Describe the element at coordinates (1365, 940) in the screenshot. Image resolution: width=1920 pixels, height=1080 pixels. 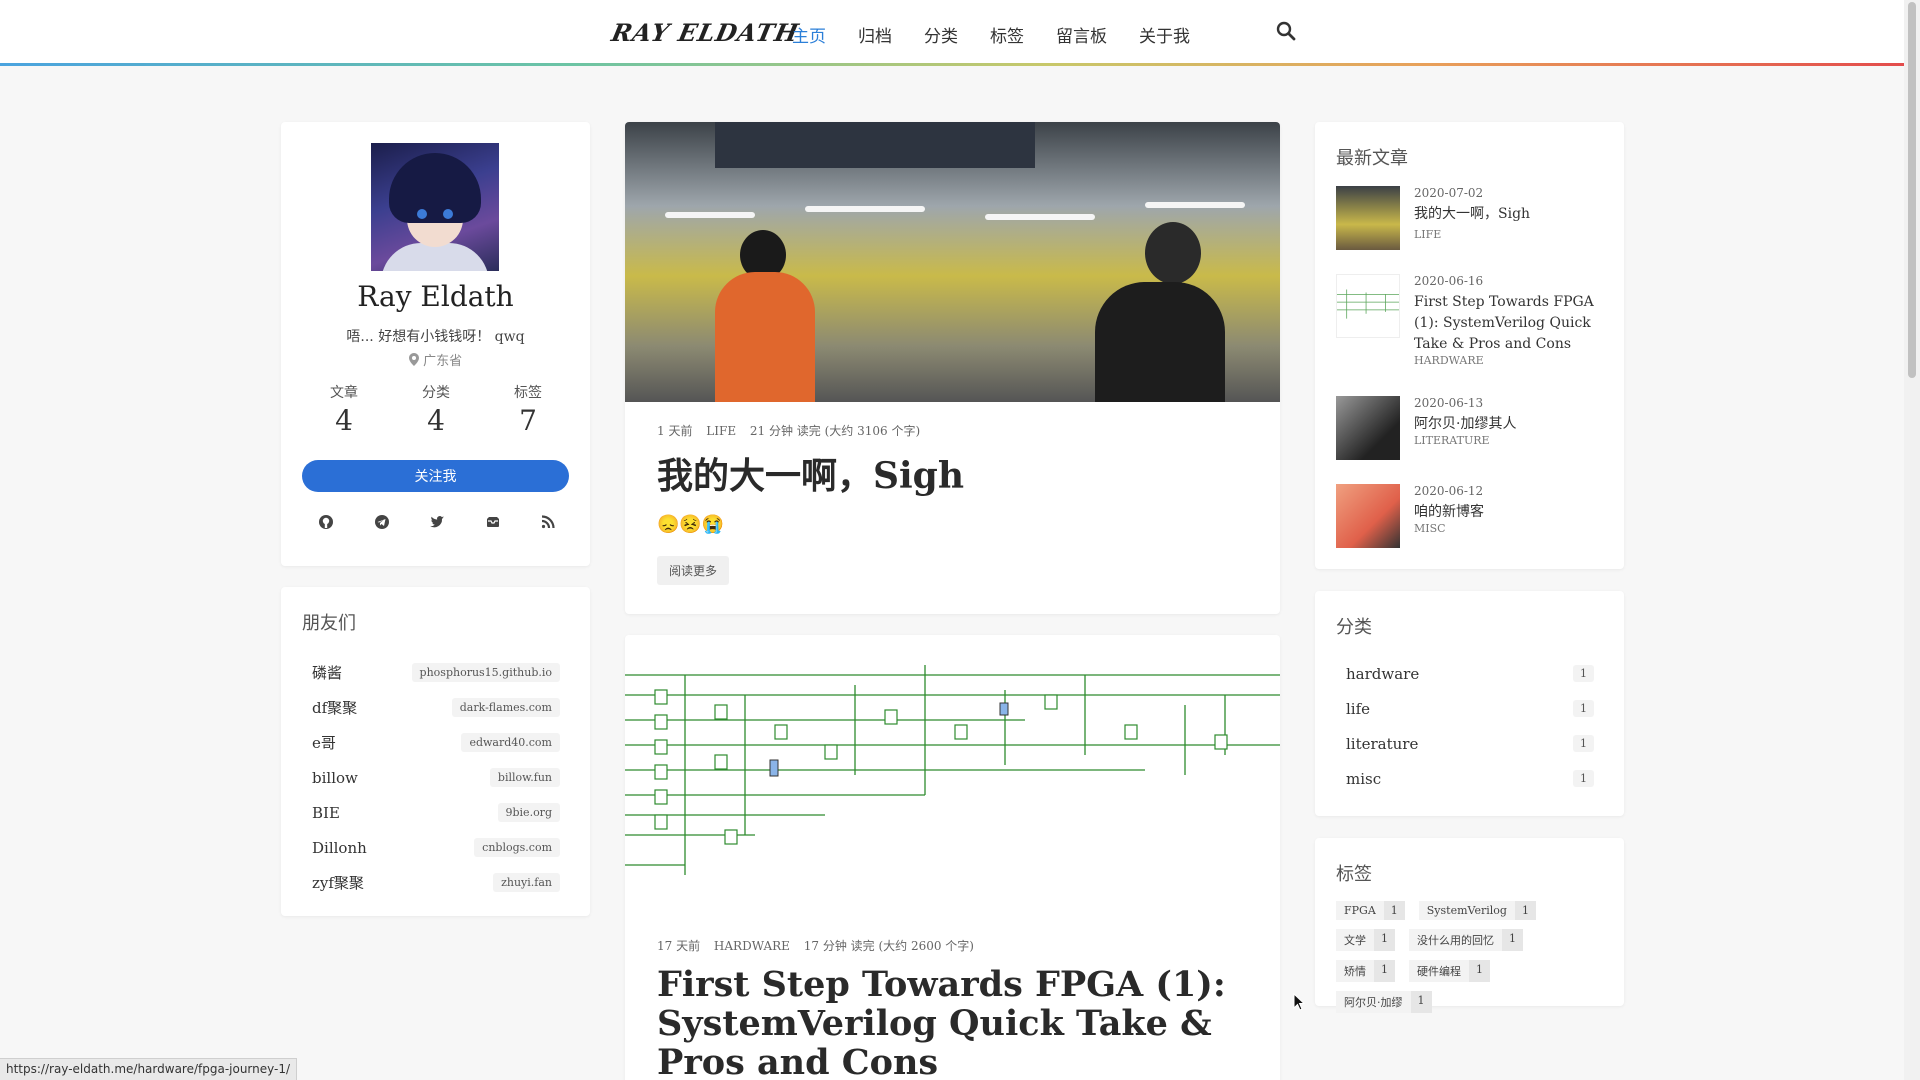
I see `tag-item: 文学 1` at that location.